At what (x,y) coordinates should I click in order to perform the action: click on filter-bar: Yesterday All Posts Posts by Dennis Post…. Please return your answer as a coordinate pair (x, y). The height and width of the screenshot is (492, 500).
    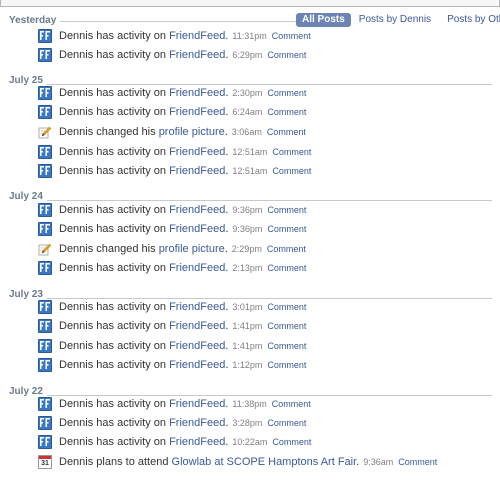
    Looking at the image, I should click on (250, 20).